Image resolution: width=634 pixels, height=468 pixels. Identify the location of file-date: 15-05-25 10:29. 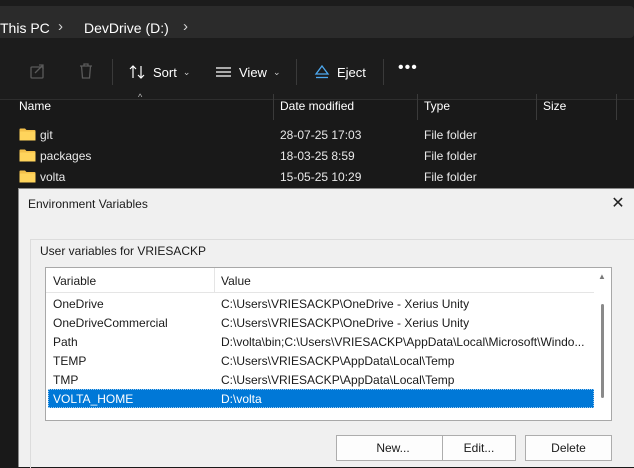
(321, 177).